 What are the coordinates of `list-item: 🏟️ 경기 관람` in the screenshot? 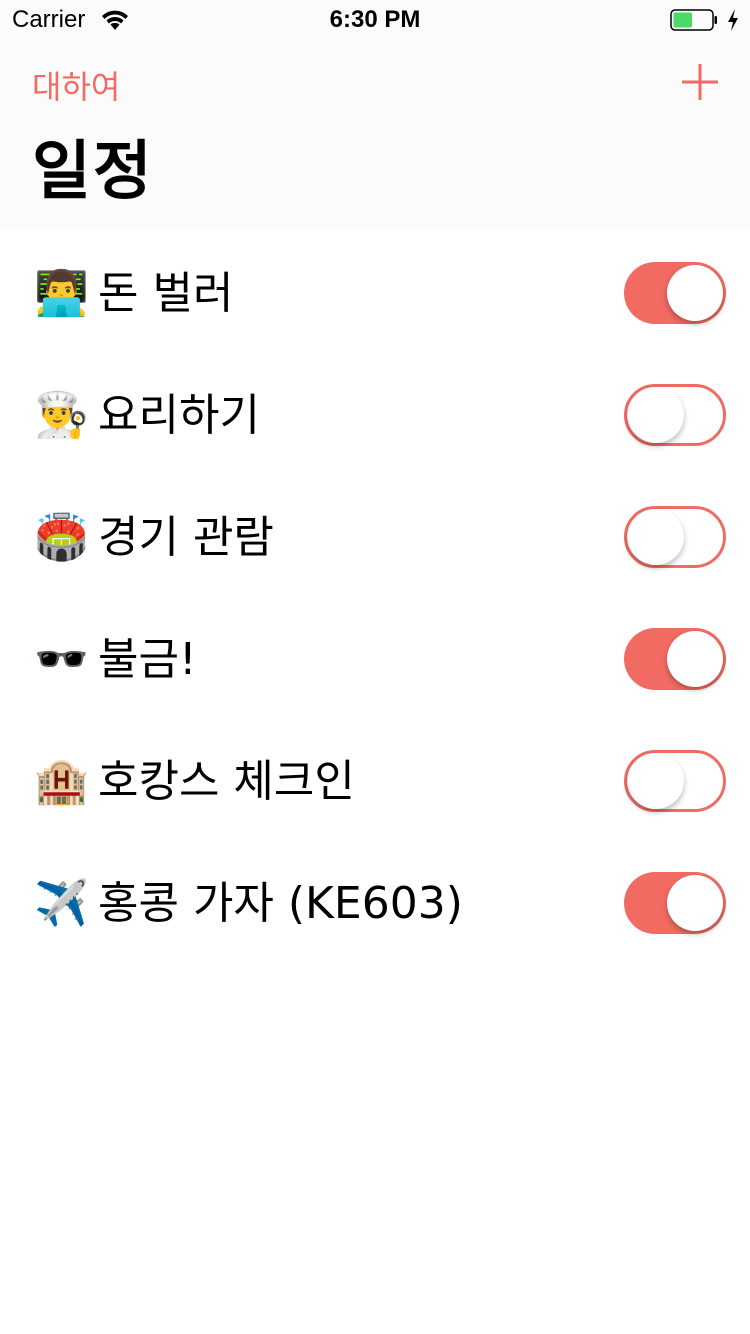 It's located at (375, 537).